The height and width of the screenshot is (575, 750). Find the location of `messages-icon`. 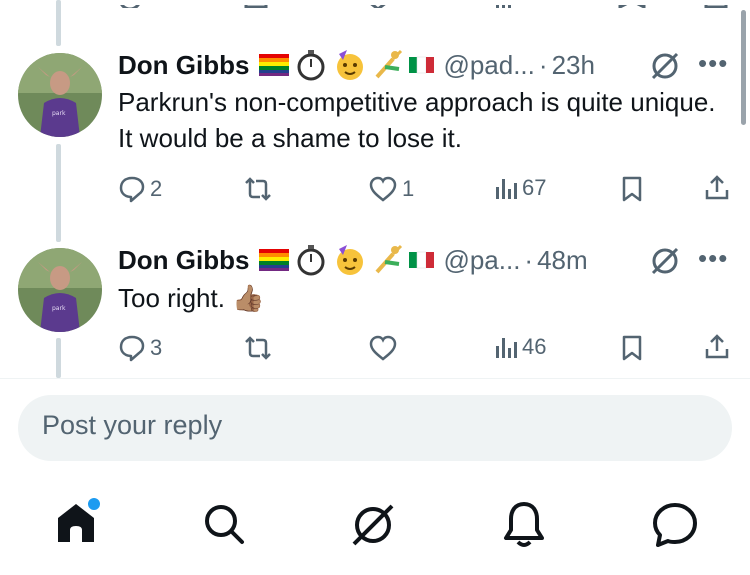

messages-icon is located at coordinates (675, 525).